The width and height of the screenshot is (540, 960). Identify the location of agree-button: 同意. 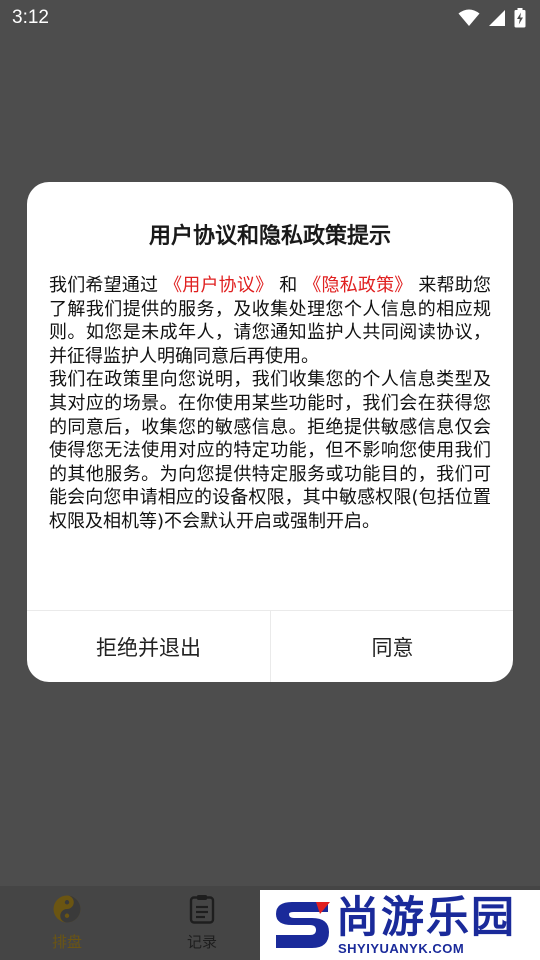
(392, 646).